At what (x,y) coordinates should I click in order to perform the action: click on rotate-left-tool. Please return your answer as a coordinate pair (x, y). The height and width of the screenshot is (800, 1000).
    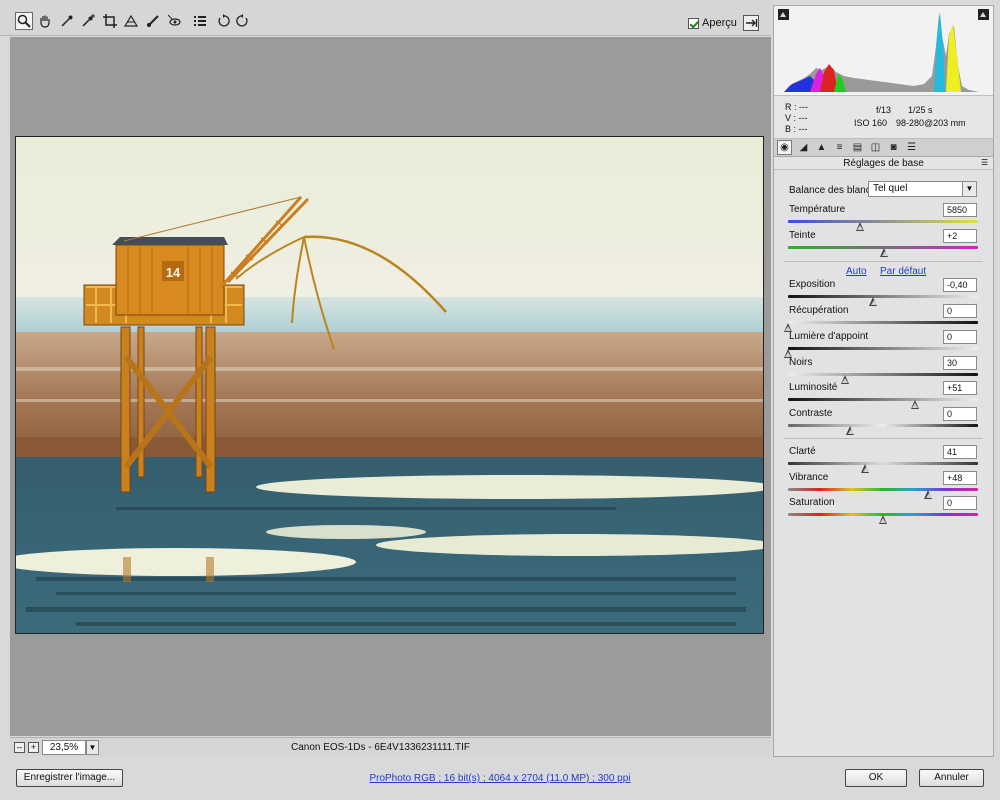
    Looking at the image, I should click on (223, 21).